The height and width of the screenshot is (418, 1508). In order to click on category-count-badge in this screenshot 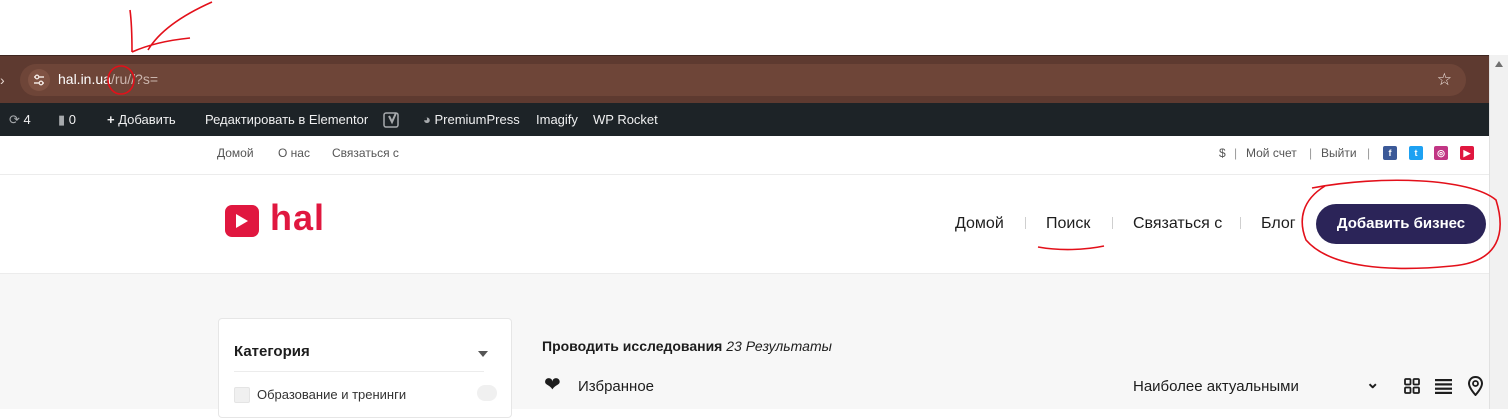, I will do `click(487, 393)`.